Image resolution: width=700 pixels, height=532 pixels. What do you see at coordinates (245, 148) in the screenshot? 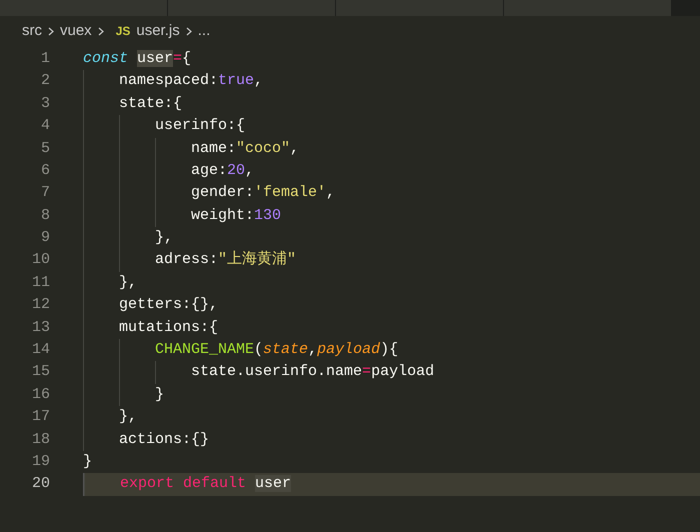
I see `code-line: name:"coco",` at bounding box center [245, 148].